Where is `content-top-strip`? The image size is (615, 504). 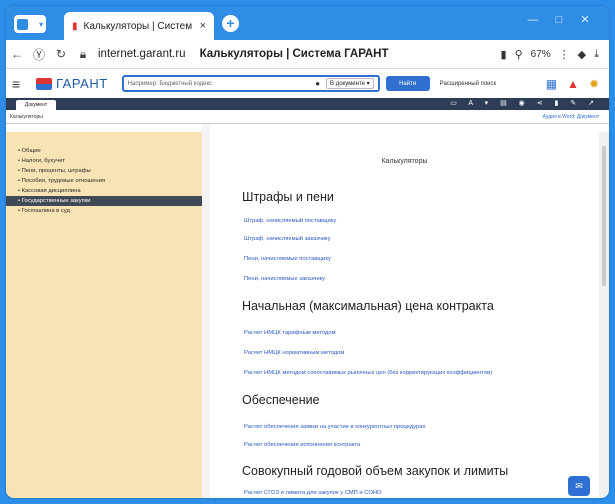 content-top-strip is located at coordinates (307, 128).